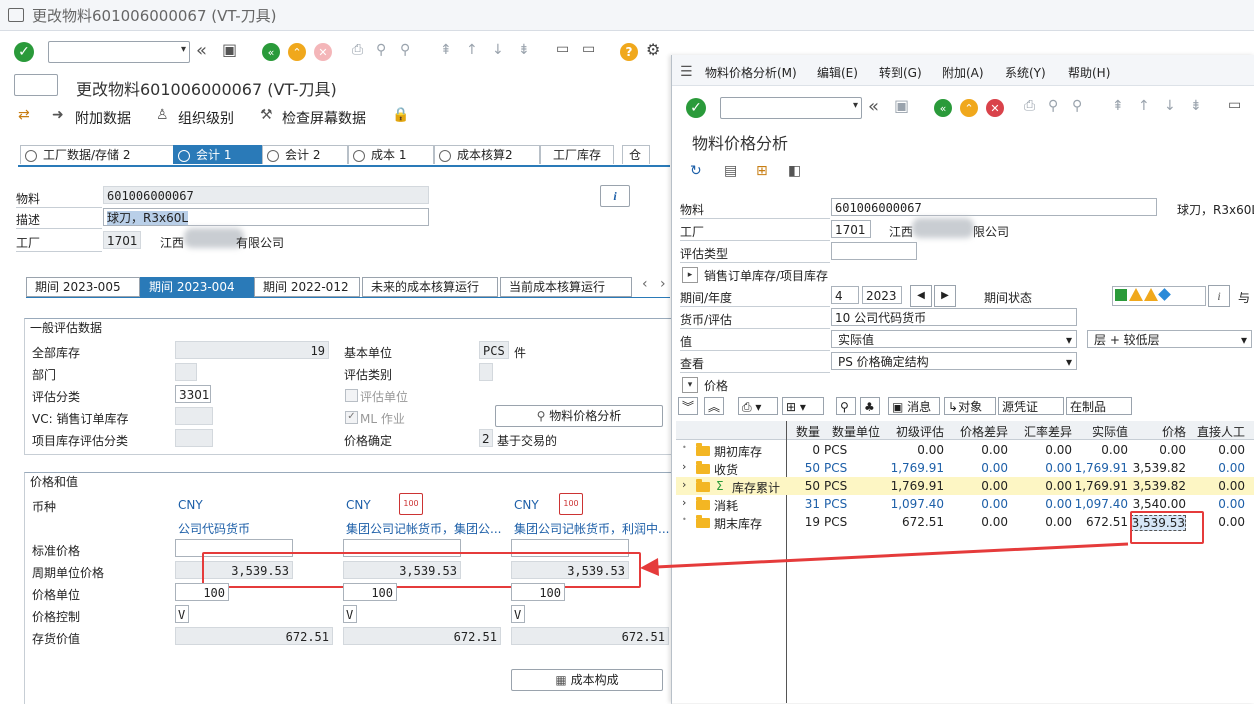 Image resolution: width=1254 pixels, height=704 pixels. I want to click on switch-icon: ⇄, so click(24, 115).